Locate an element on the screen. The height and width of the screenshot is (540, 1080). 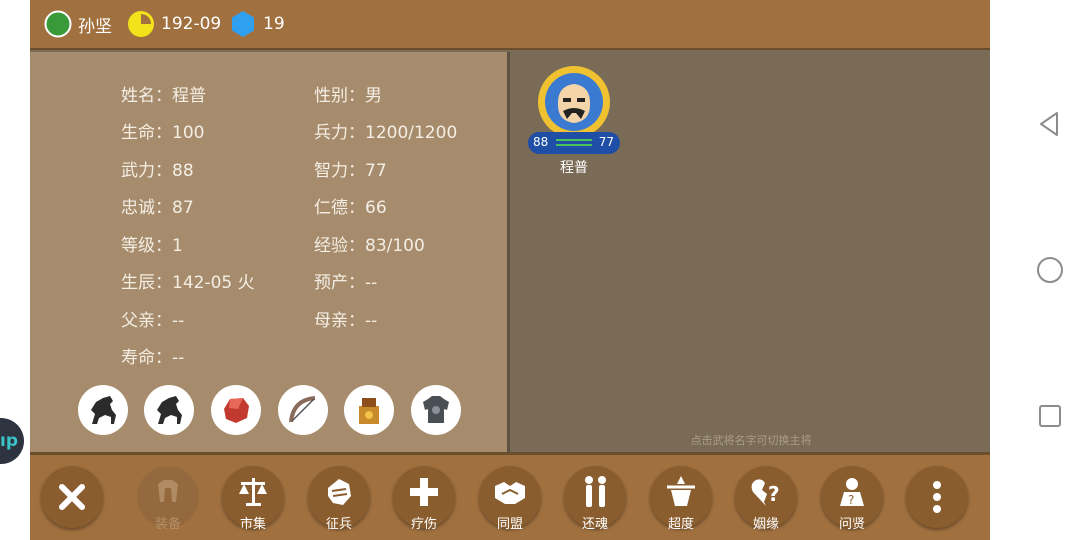
field-virtue: 仁德：66 is located at coordinates (350, 208).